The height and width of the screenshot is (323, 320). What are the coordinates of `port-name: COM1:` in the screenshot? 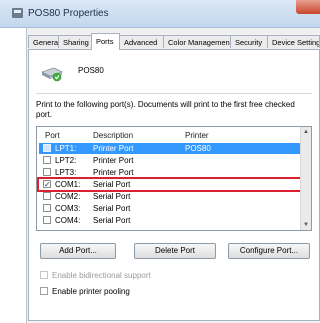 It's located at (68, 184).